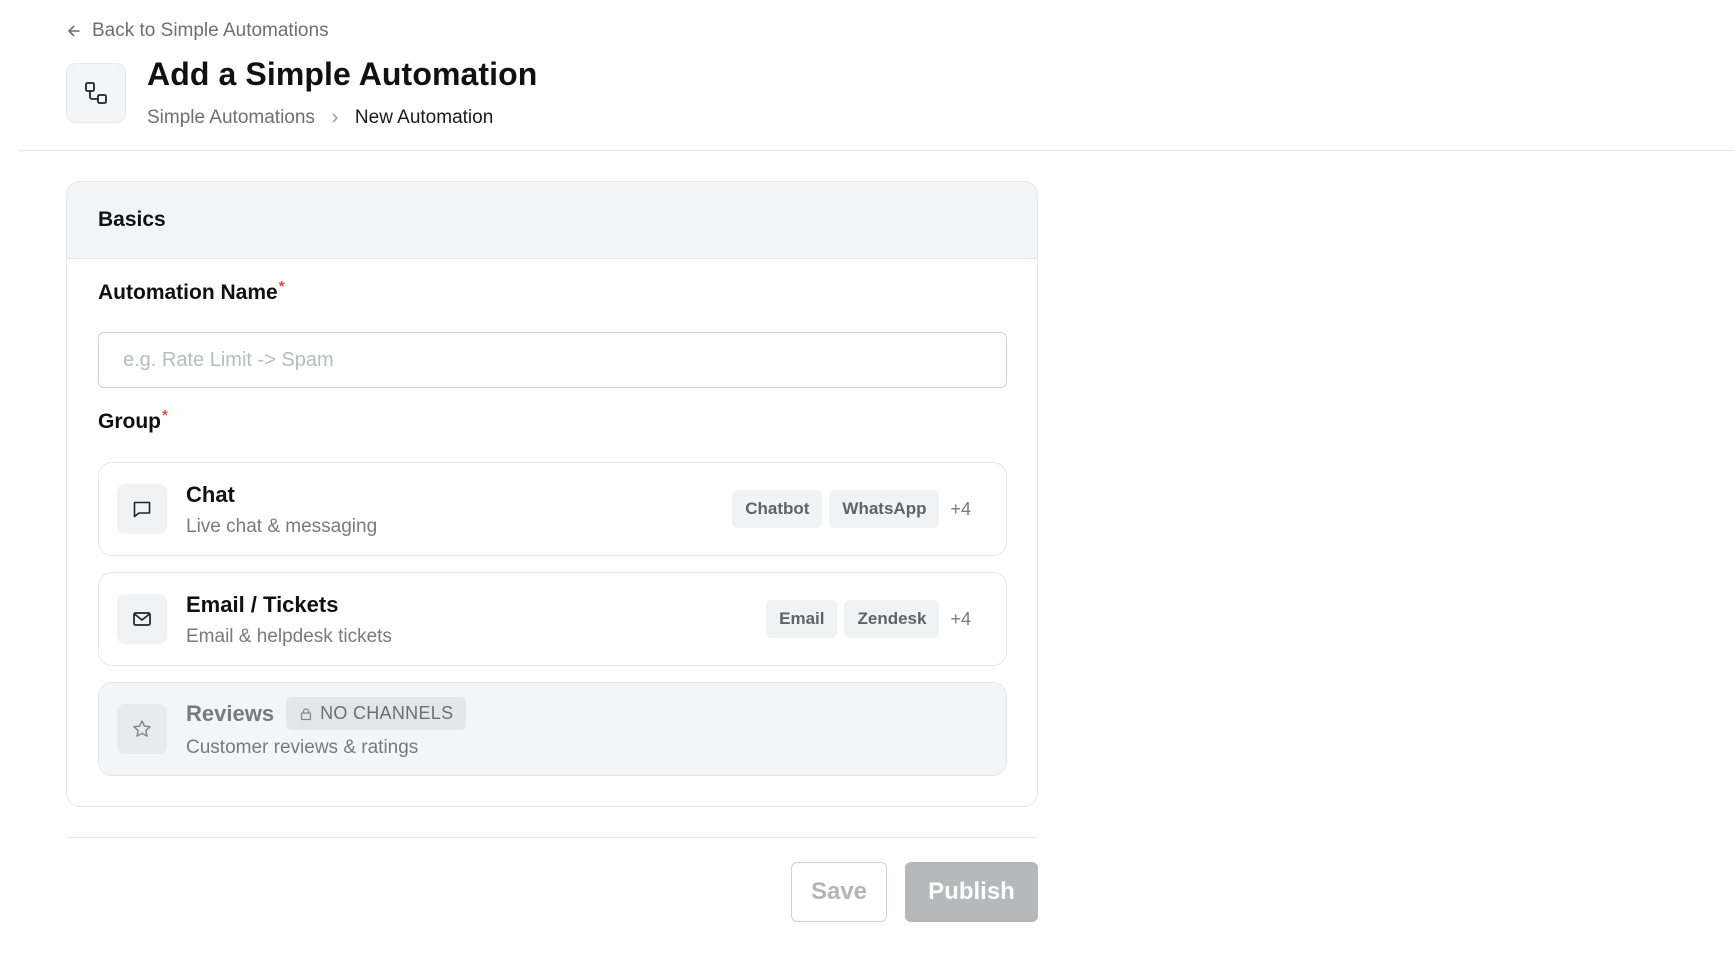 This screenshot has height=959, width=1734. I want to click on channel-tag: Email, so click(802, 619).